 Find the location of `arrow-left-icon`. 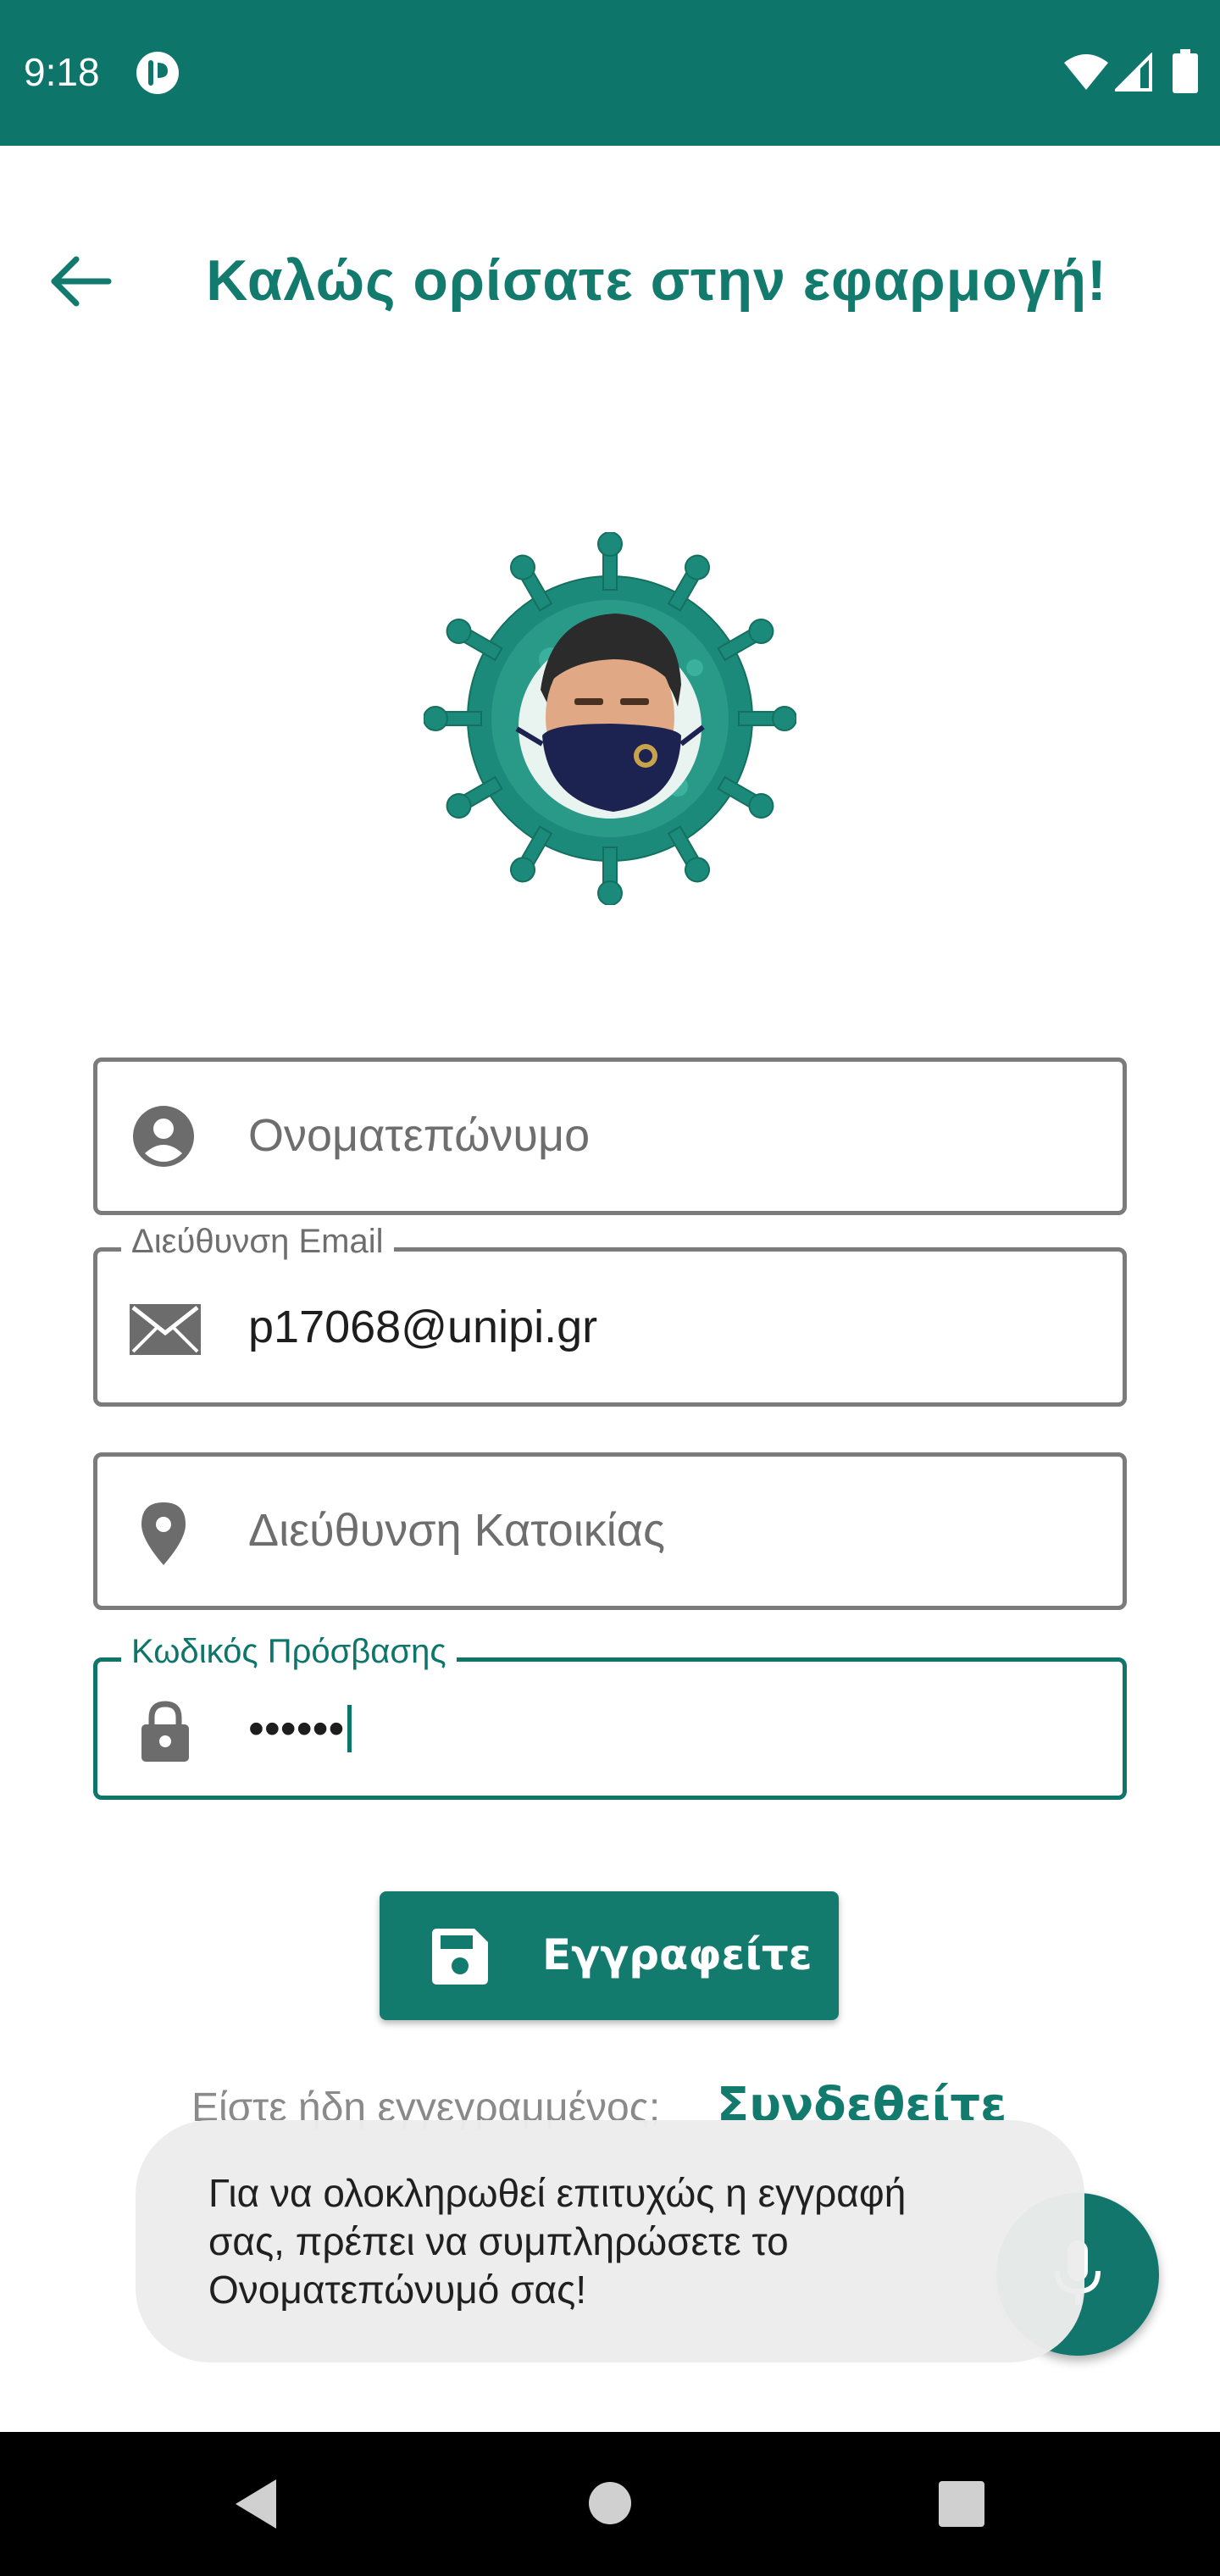

arrow-left-icon is located at coordinates (81, 281).